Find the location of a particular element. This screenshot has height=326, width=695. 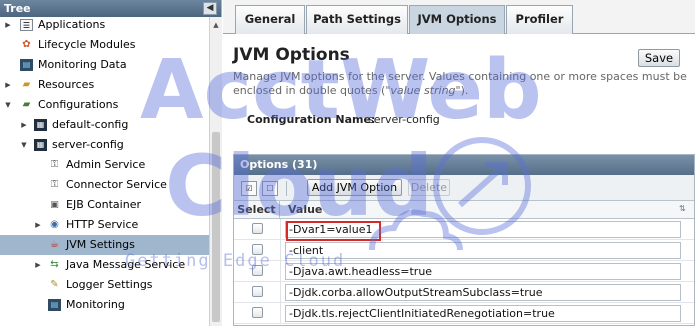

sort-icon: ⇅ is located at coordinates (682, 208).